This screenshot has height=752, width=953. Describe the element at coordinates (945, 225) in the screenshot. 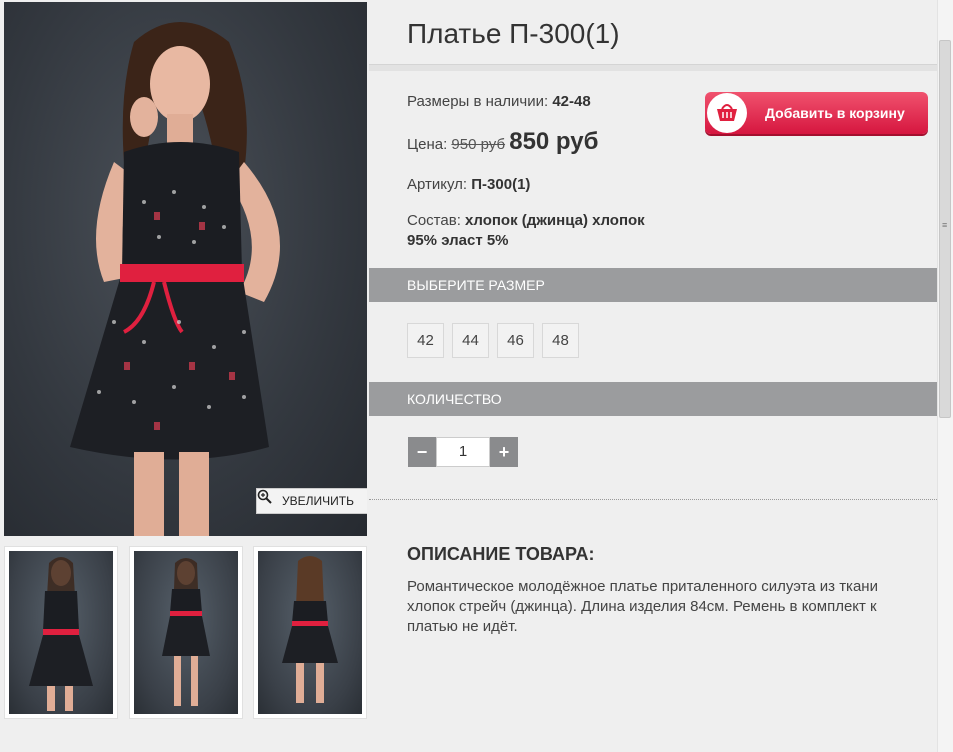

I see `scrollbar-grip-icon: ≡` at that location.